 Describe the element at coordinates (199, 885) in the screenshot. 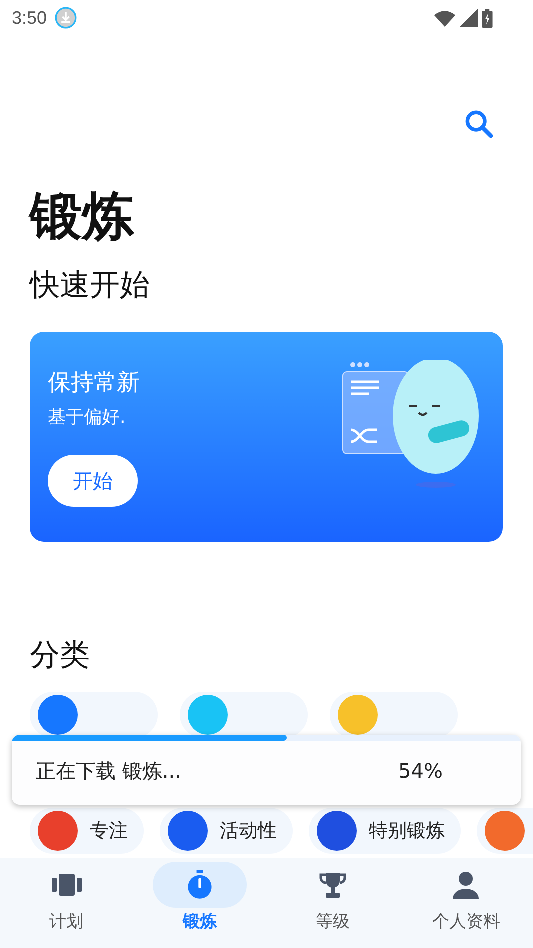

I see `timer-icon` at that location.